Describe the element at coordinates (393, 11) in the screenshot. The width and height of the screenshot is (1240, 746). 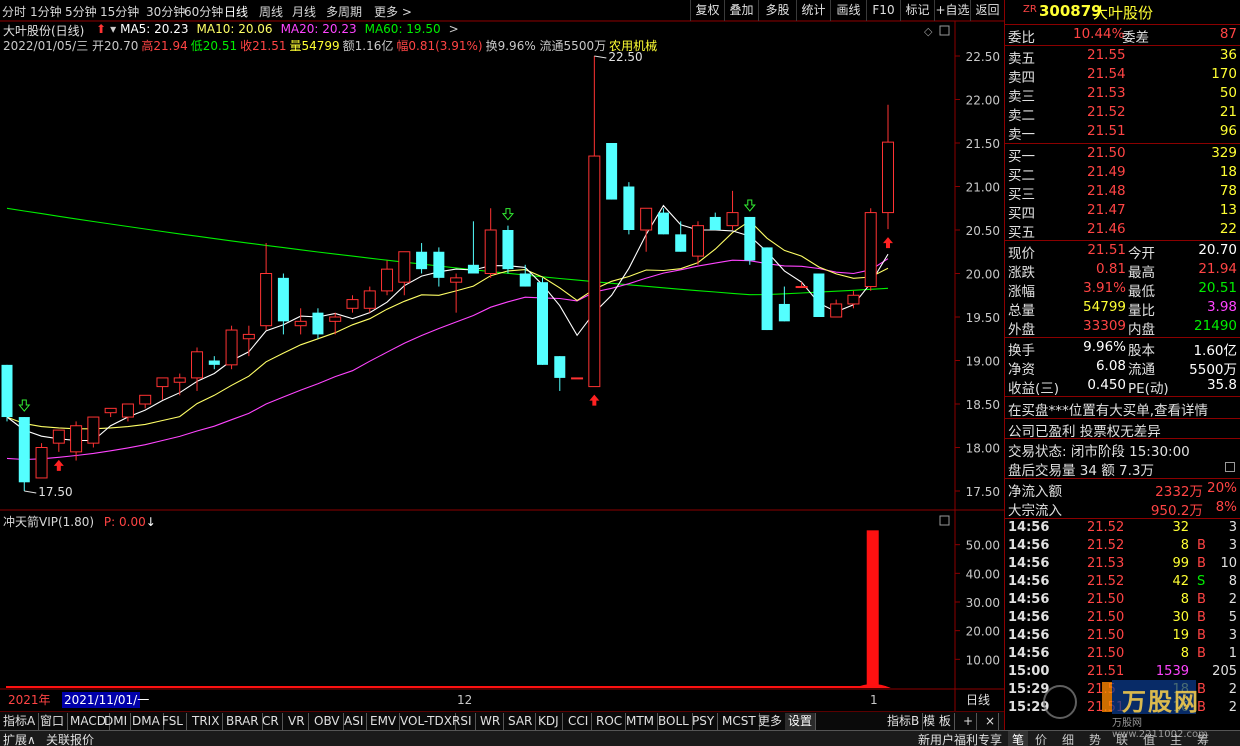
I see `period-tab: 更多 >` at that location.